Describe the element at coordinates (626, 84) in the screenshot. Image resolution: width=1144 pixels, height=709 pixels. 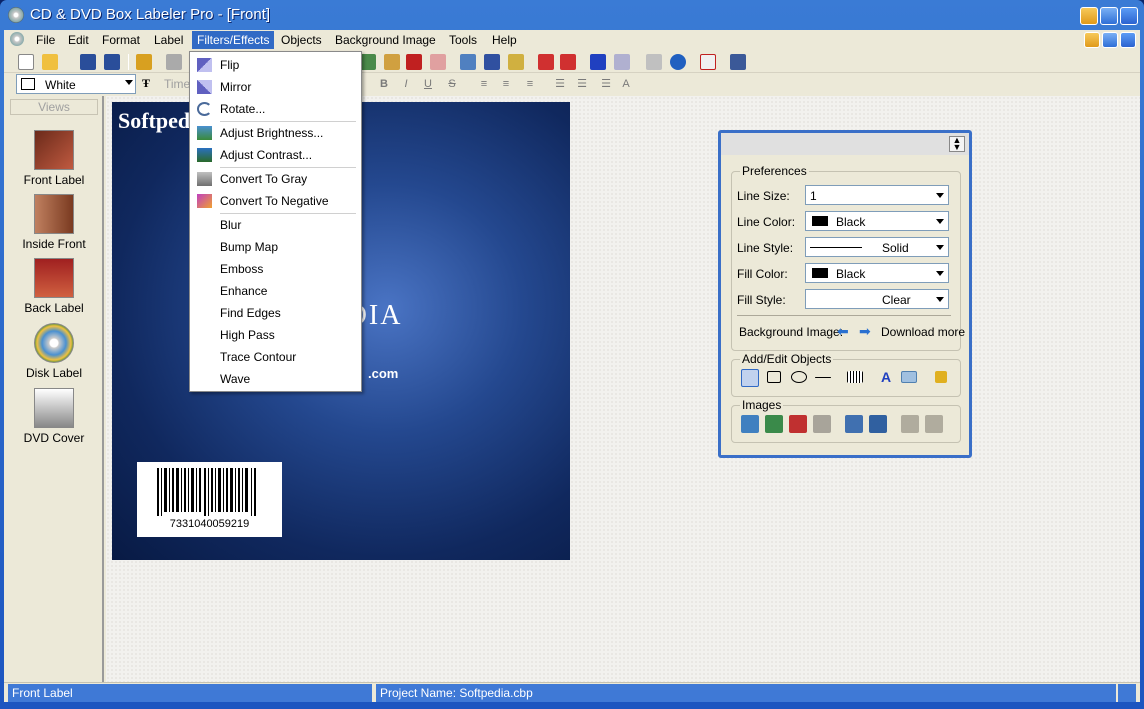
I see `text-fx-icon: A` at that location.